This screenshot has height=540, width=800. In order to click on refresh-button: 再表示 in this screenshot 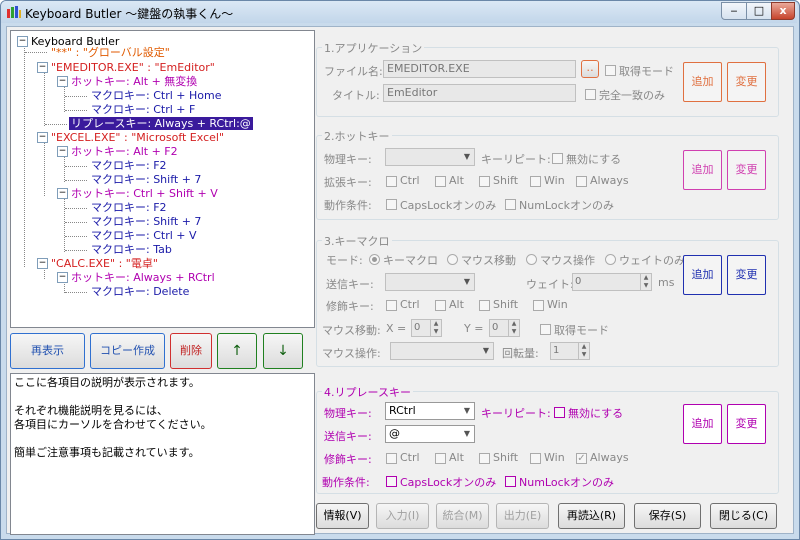, I will do `click(47, 351)`.